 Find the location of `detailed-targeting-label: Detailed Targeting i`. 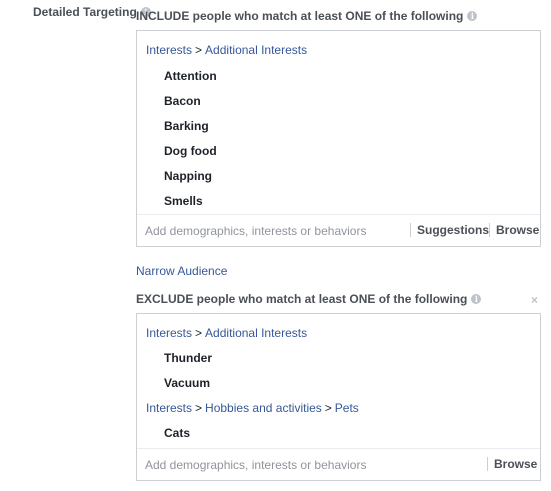

detailed-targeting-label: Detailed Targeting i is located at coordinates (92, 12).